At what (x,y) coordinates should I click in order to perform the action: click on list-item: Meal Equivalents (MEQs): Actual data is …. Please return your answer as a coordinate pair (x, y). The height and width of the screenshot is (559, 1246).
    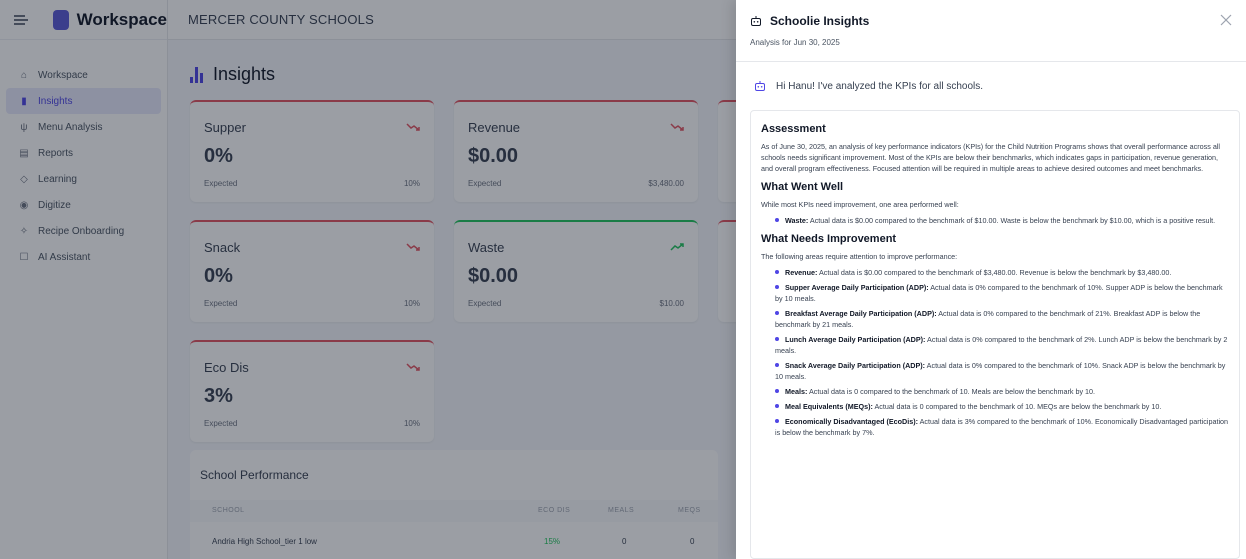
    Looking at the image, I should click on (1002, 406).